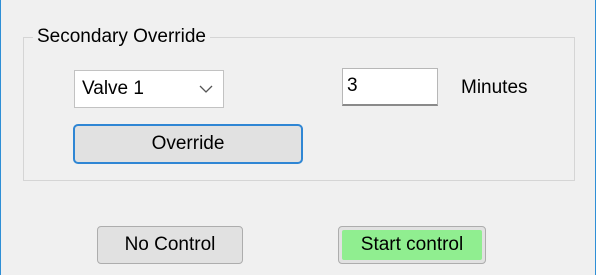  Describe the element at coordinates (390, 87) in the screenshot. I see `minutes-input: 3` at that location.